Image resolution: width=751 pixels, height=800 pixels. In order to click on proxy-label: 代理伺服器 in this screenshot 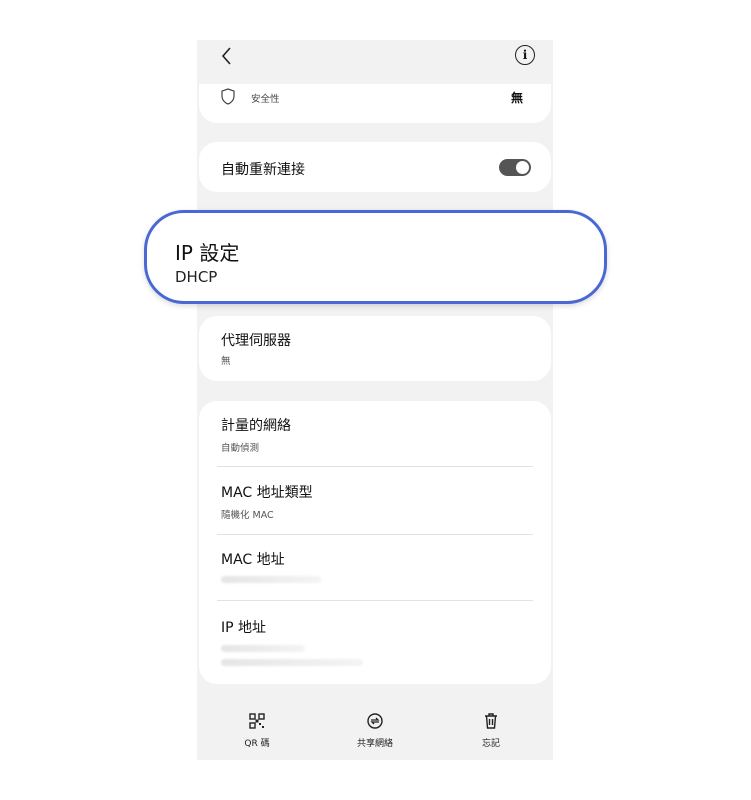, I will do `click(256, 341)`.